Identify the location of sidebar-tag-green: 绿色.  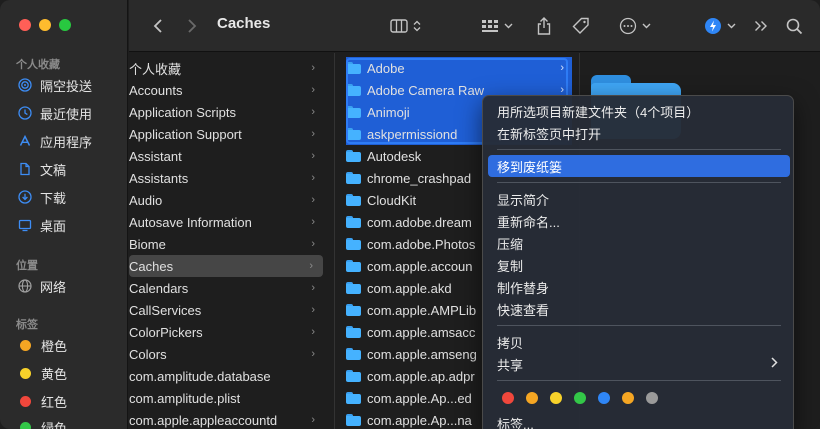
(42, 423).